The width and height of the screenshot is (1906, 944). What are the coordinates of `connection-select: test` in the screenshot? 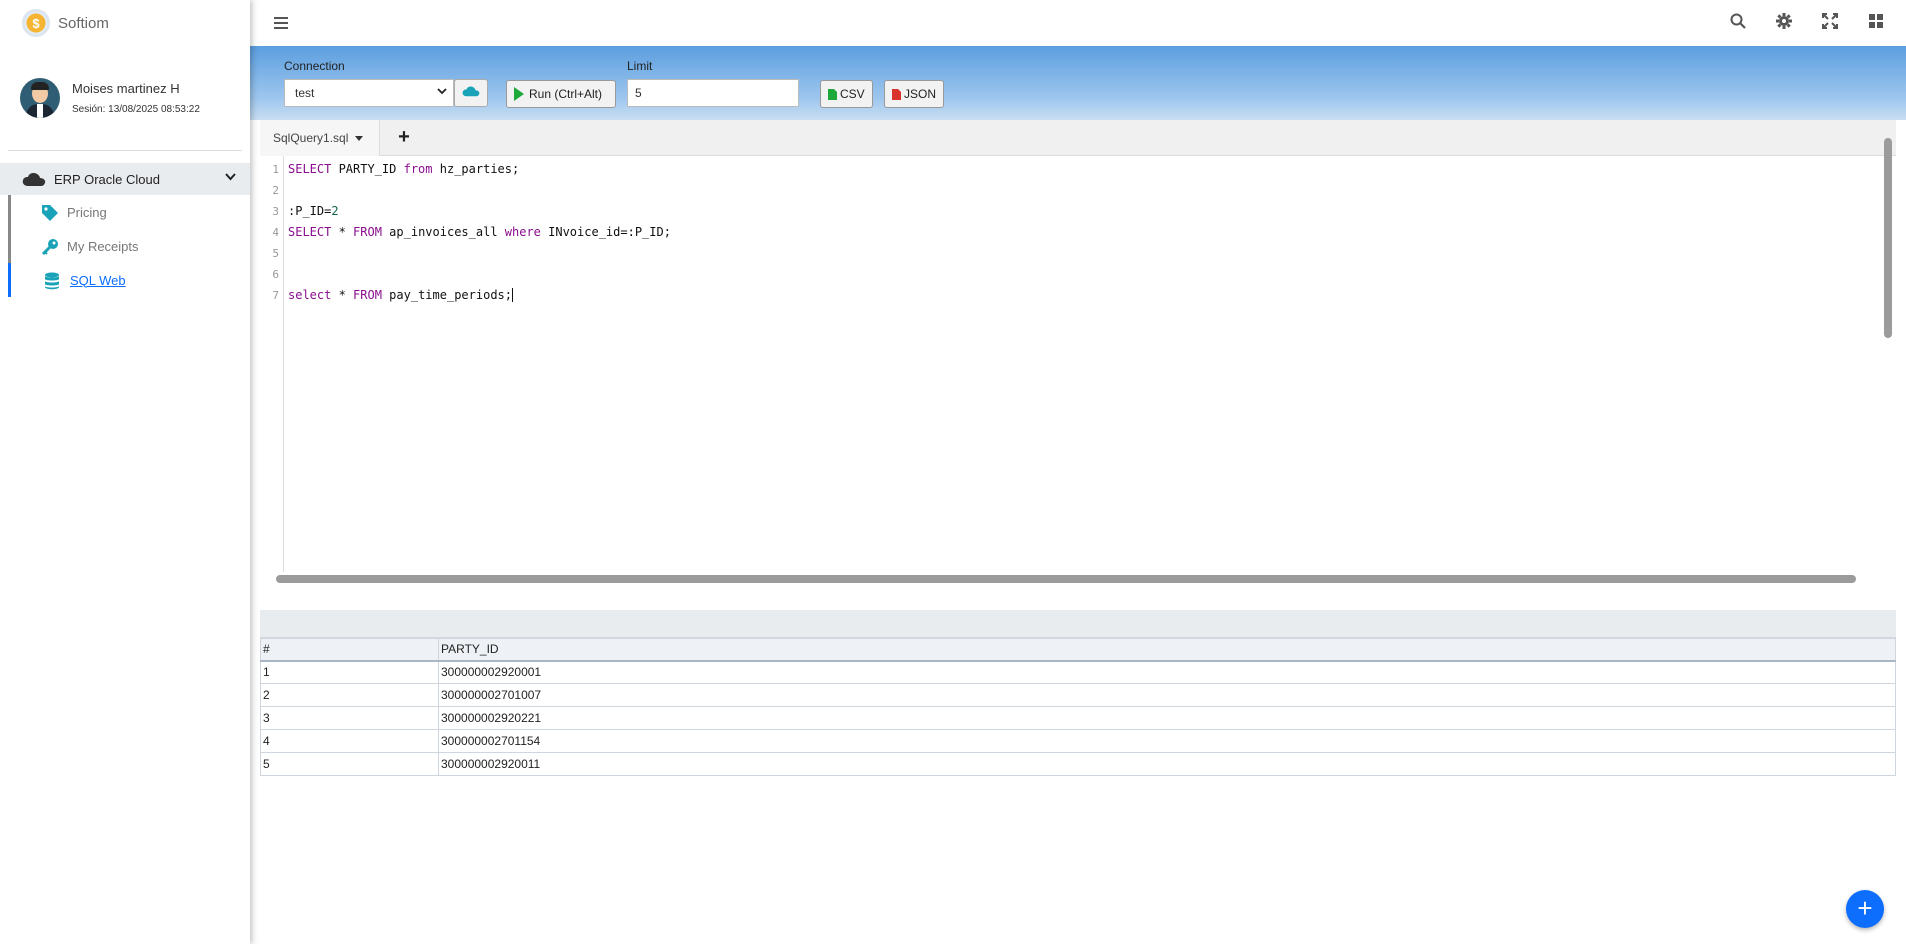 It's located at (369, 93).